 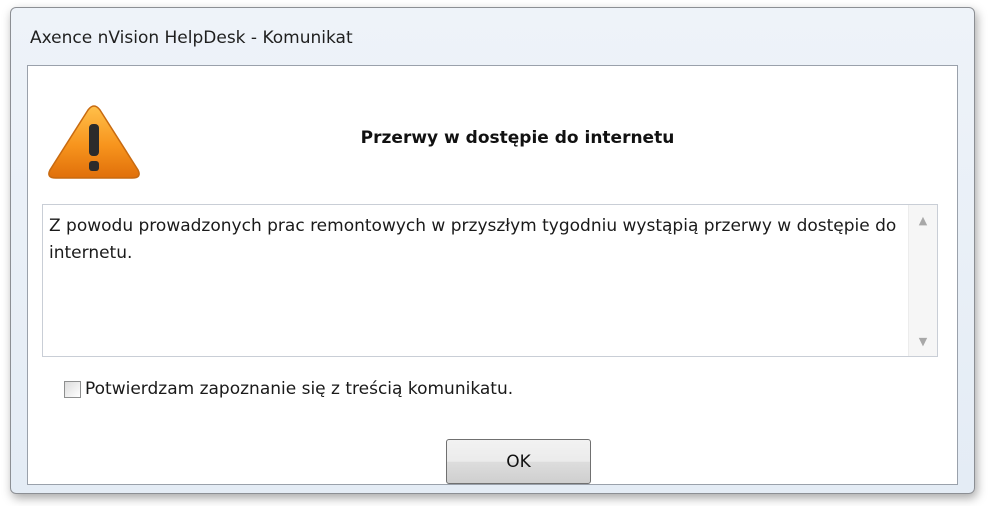 What do you see at coordinates (923, 221) in the screenshot?
I see `scroll-up-icon: ▲` at bounding box center [923, 221].